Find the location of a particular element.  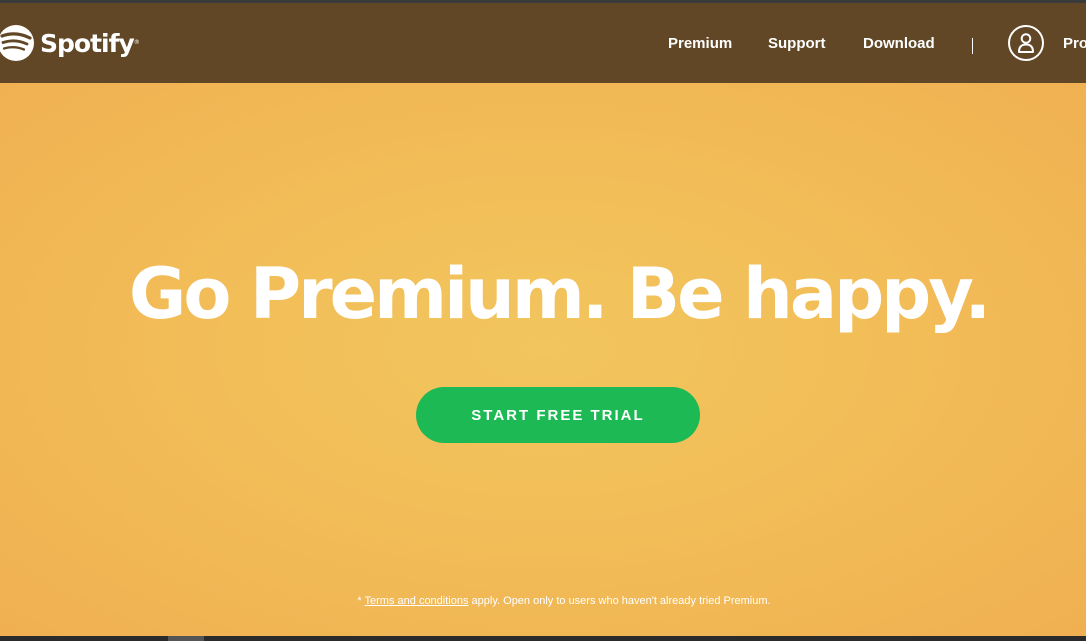

scrollbar-thumb is located at coordinates (186, 638).